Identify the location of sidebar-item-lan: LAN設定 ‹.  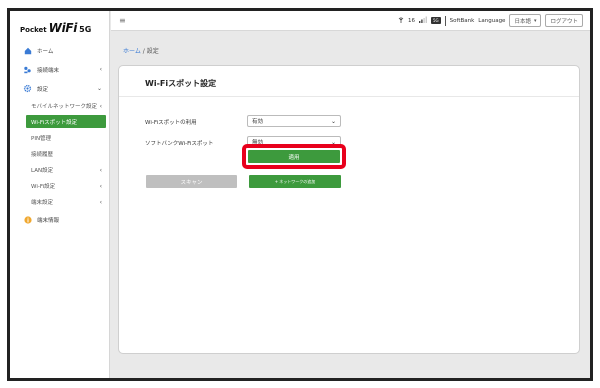
(60, 170).